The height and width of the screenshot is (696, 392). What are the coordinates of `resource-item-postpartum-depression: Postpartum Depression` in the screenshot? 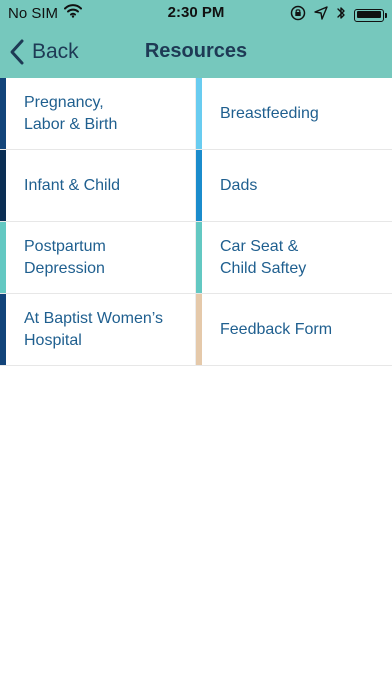 It's located at (98, 258).